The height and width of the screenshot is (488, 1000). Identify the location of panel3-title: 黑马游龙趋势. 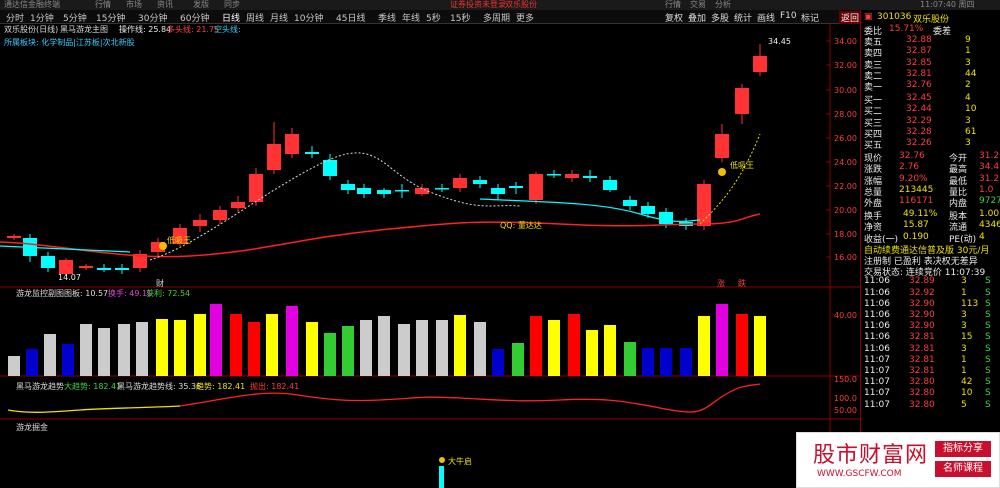
(40, 386).